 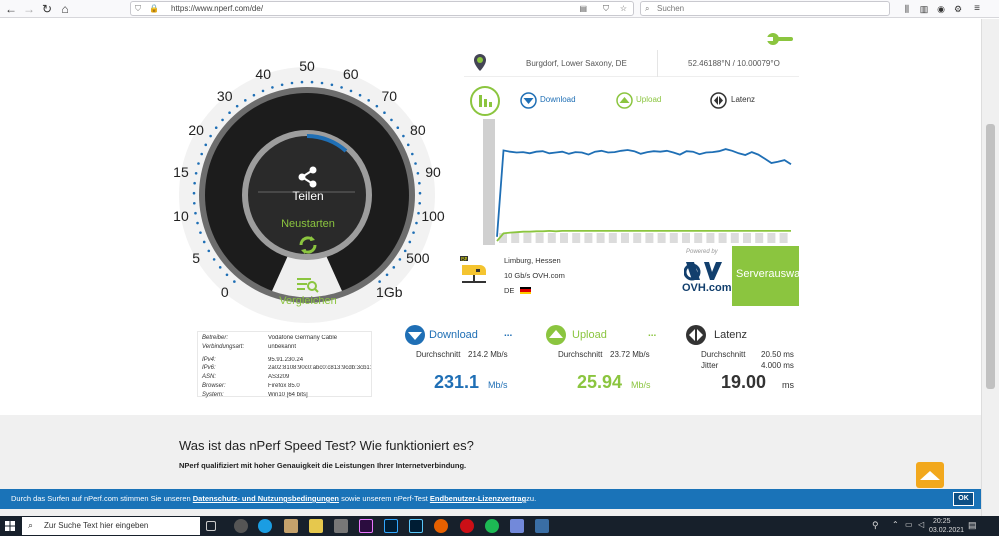 What do you see at coordinates (946, 530) in the screenshot?
I see `clock-date: 03.02.2021` at bounding box center [946, 530].